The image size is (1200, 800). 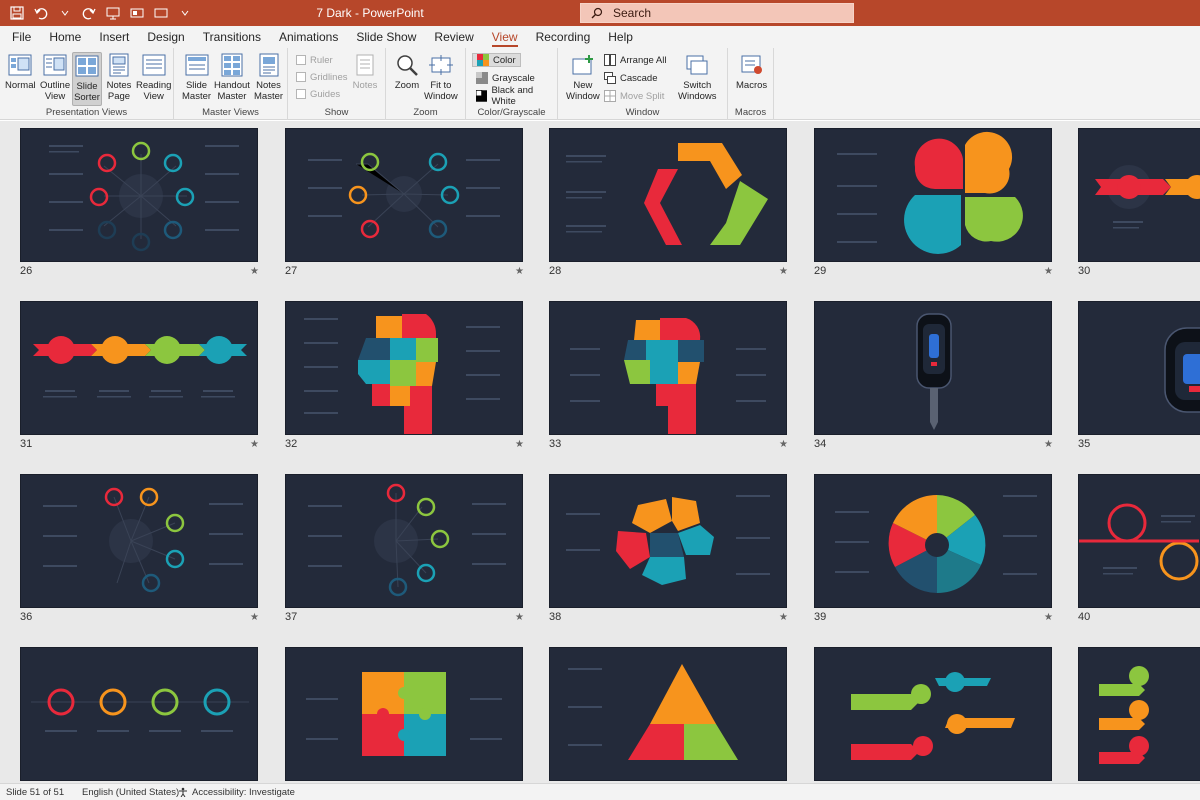 I want to click on outline-view-label-2: View, so click(x=55, y=96).